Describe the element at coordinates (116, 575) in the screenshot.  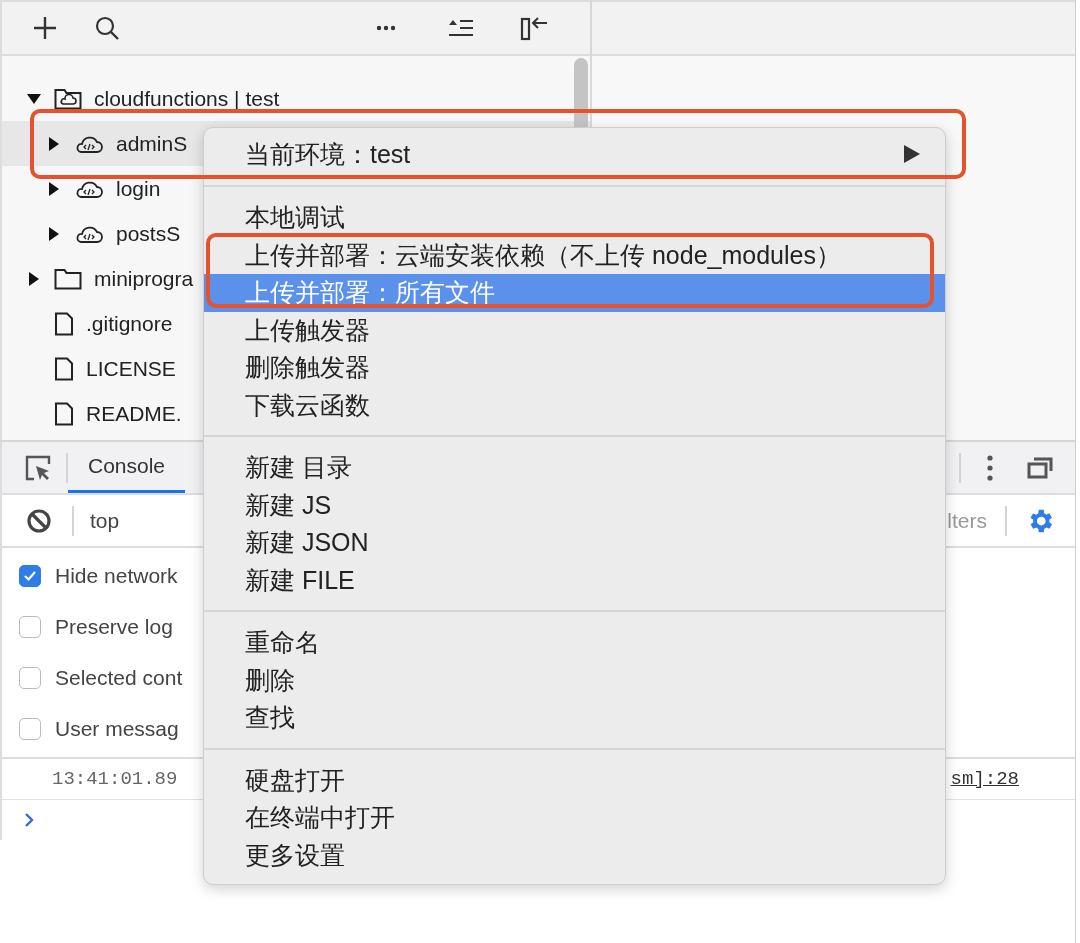
I see `option-label: Hide network` at that location.